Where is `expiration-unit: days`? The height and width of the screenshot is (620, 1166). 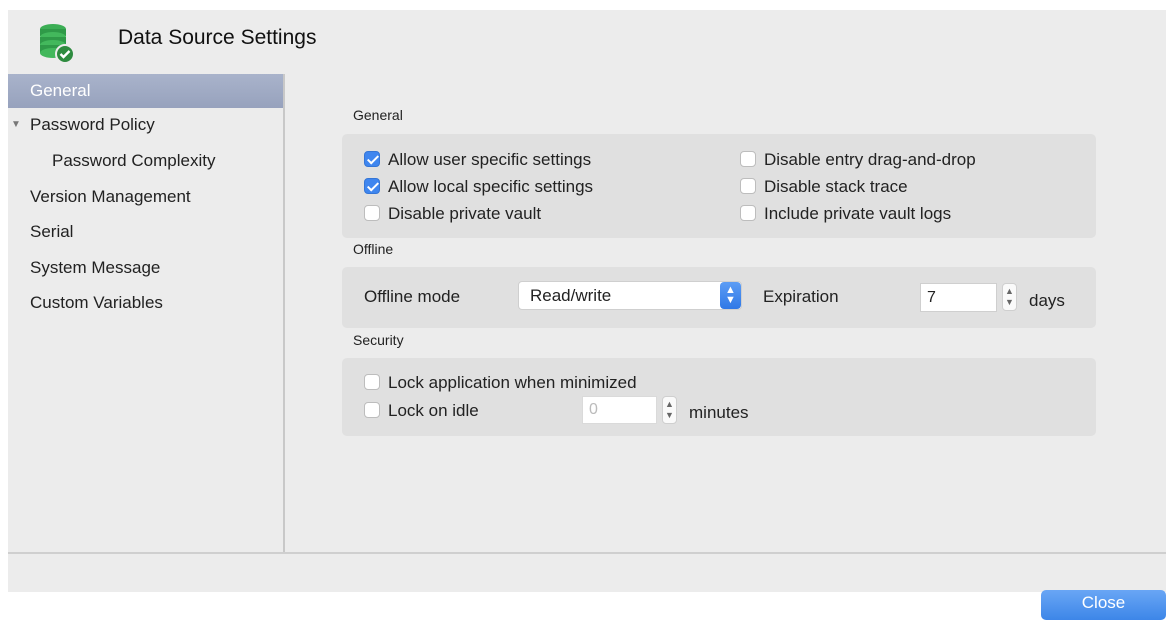
expiration-unit: days is located at coordinates (1047, 300).